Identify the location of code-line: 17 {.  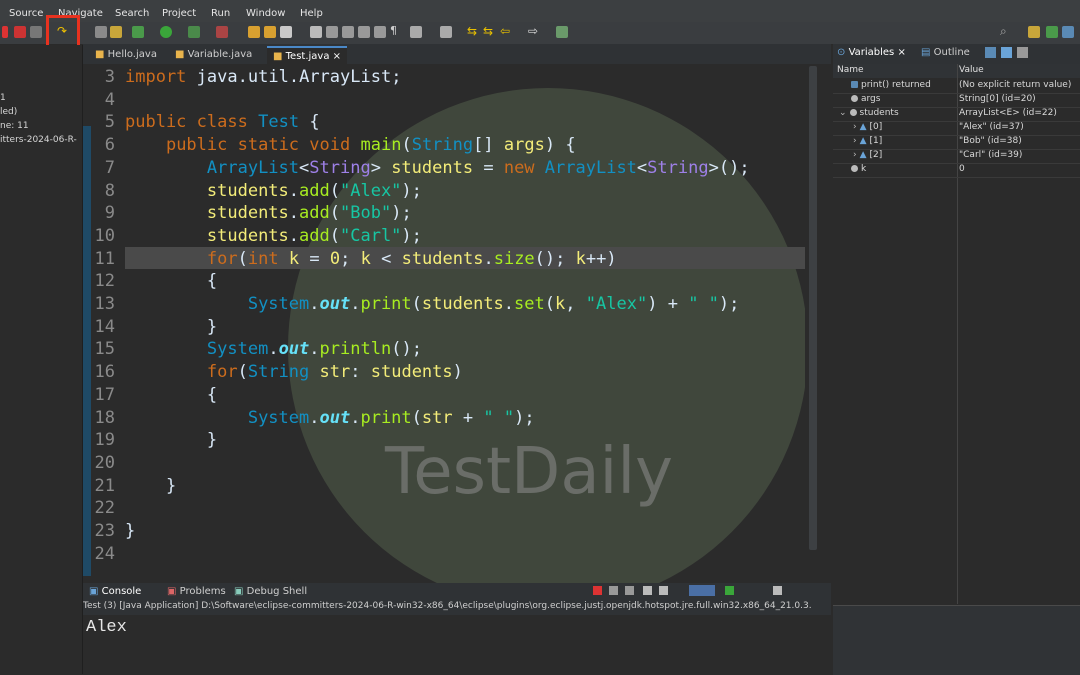
(443, 395).